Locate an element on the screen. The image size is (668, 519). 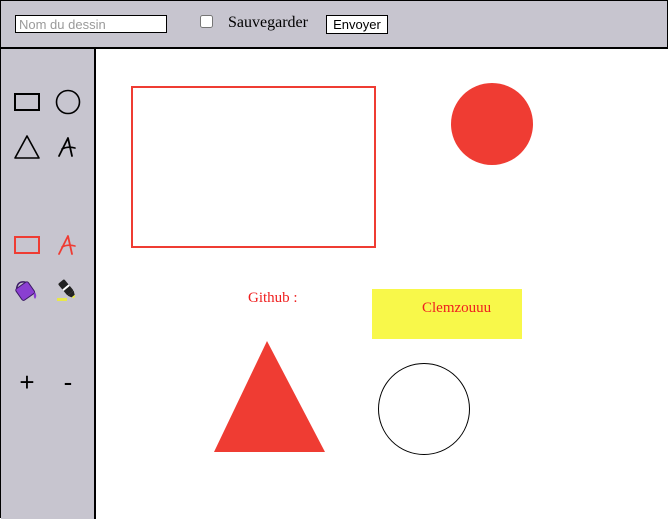
circle-icon is located at coordinates (68, 102).